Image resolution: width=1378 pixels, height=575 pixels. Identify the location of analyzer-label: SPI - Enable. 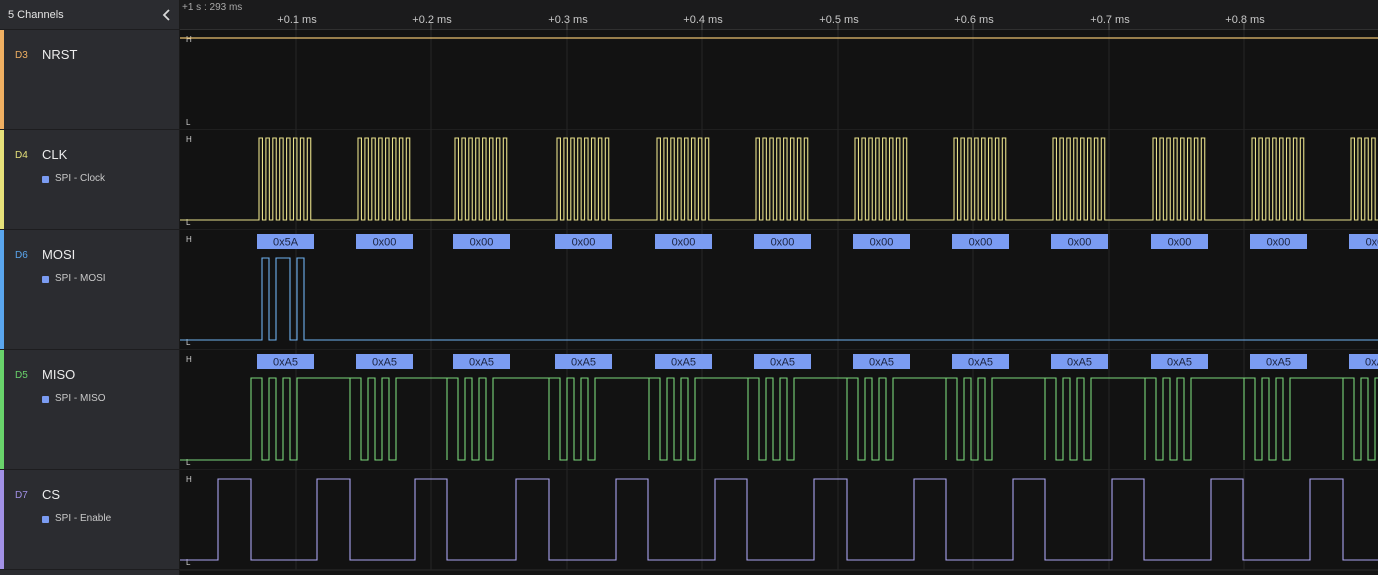
(83, 518).